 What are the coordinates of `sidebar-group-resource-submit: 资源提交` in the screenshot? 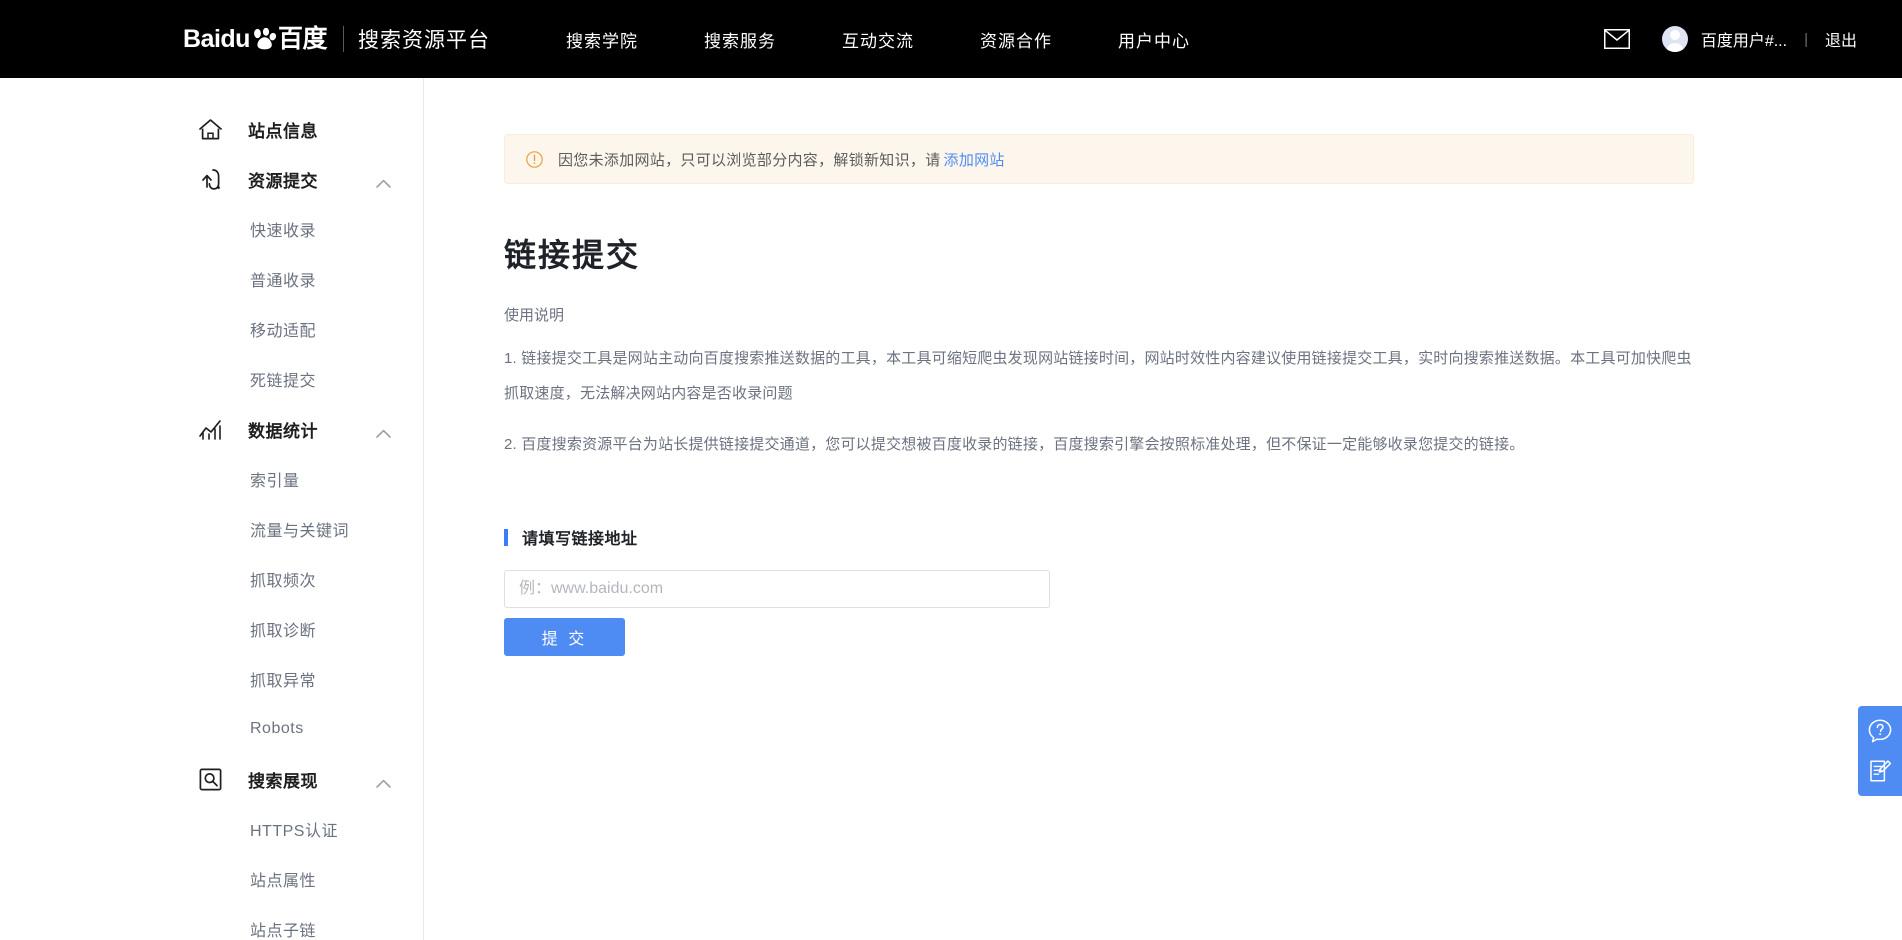 It's located at (211, 179).